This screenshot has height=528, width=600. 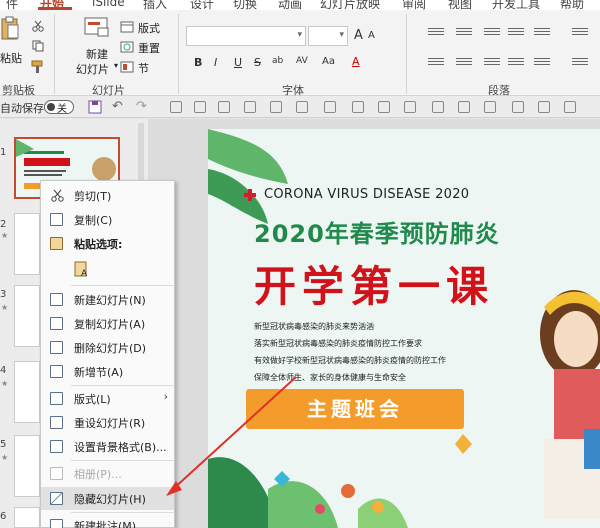 I want to click on bullets-icon, so click(x=436, y=34).